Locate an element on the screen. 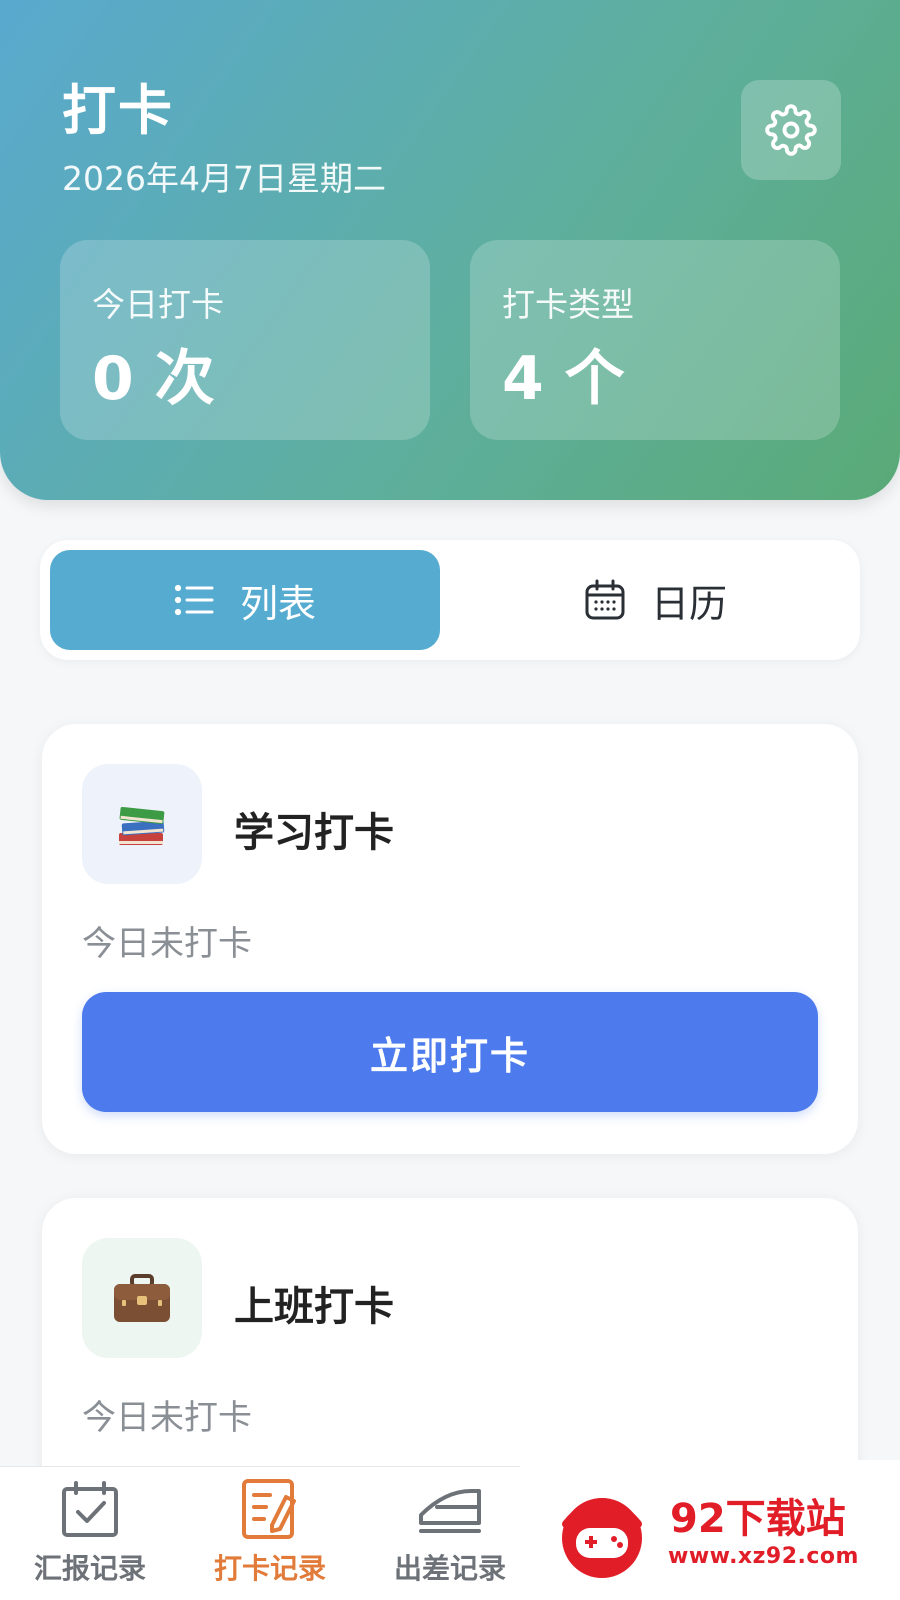 The width and height of the screenshot is (900, 1600). report-calendar-icon is located at coordinates (90, 1509).